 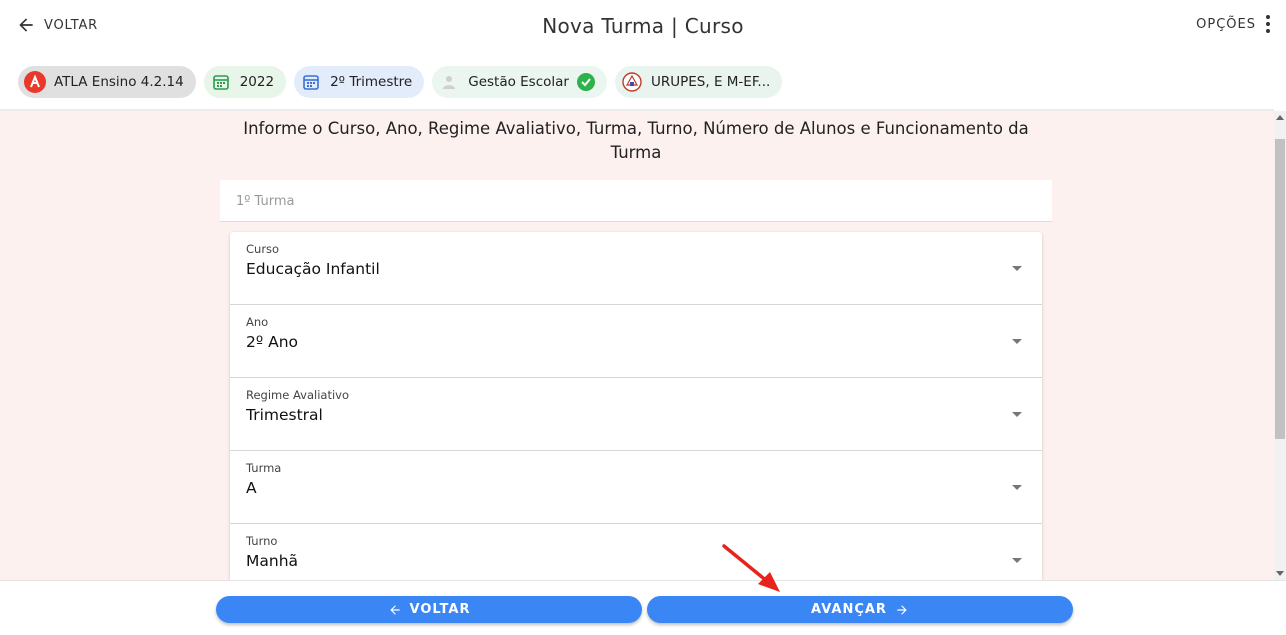 I want to click on chip-period: 2º Trimestre, so click(x=359, y=82).